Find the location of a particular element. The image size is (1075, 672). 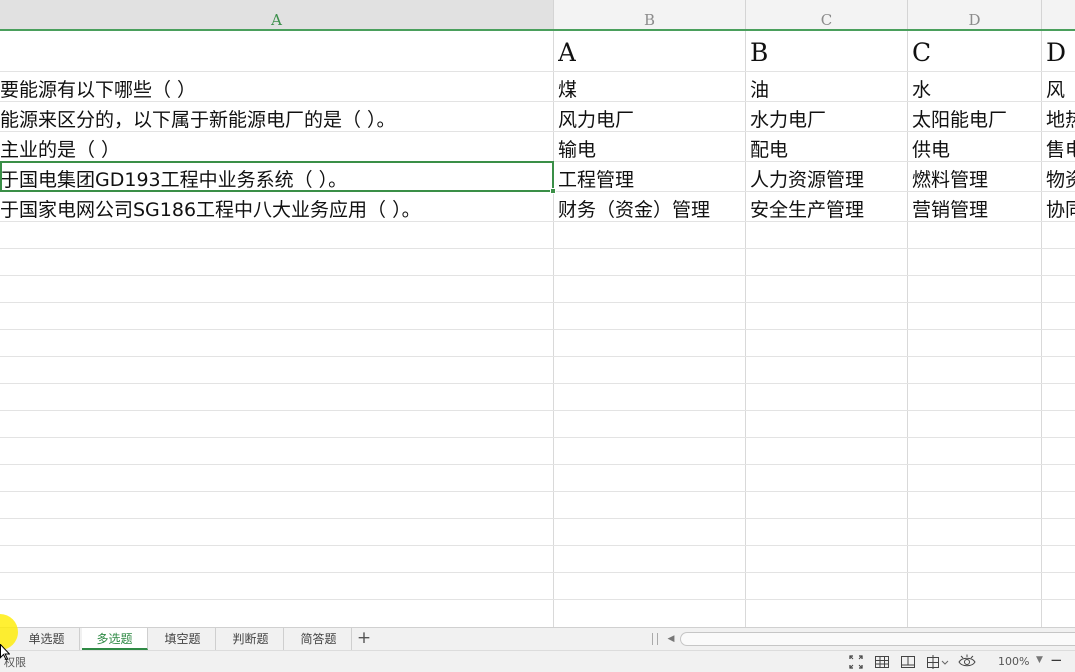

column-header-b: B is located at coordinates (650, 14).